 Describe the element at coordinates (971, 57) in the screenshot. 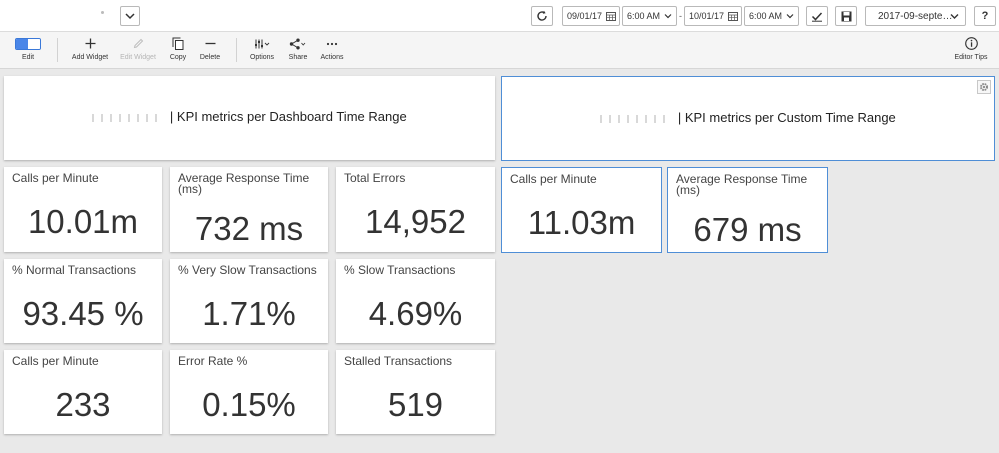

I see `editor-tips-label: Editor Tips` at that location.